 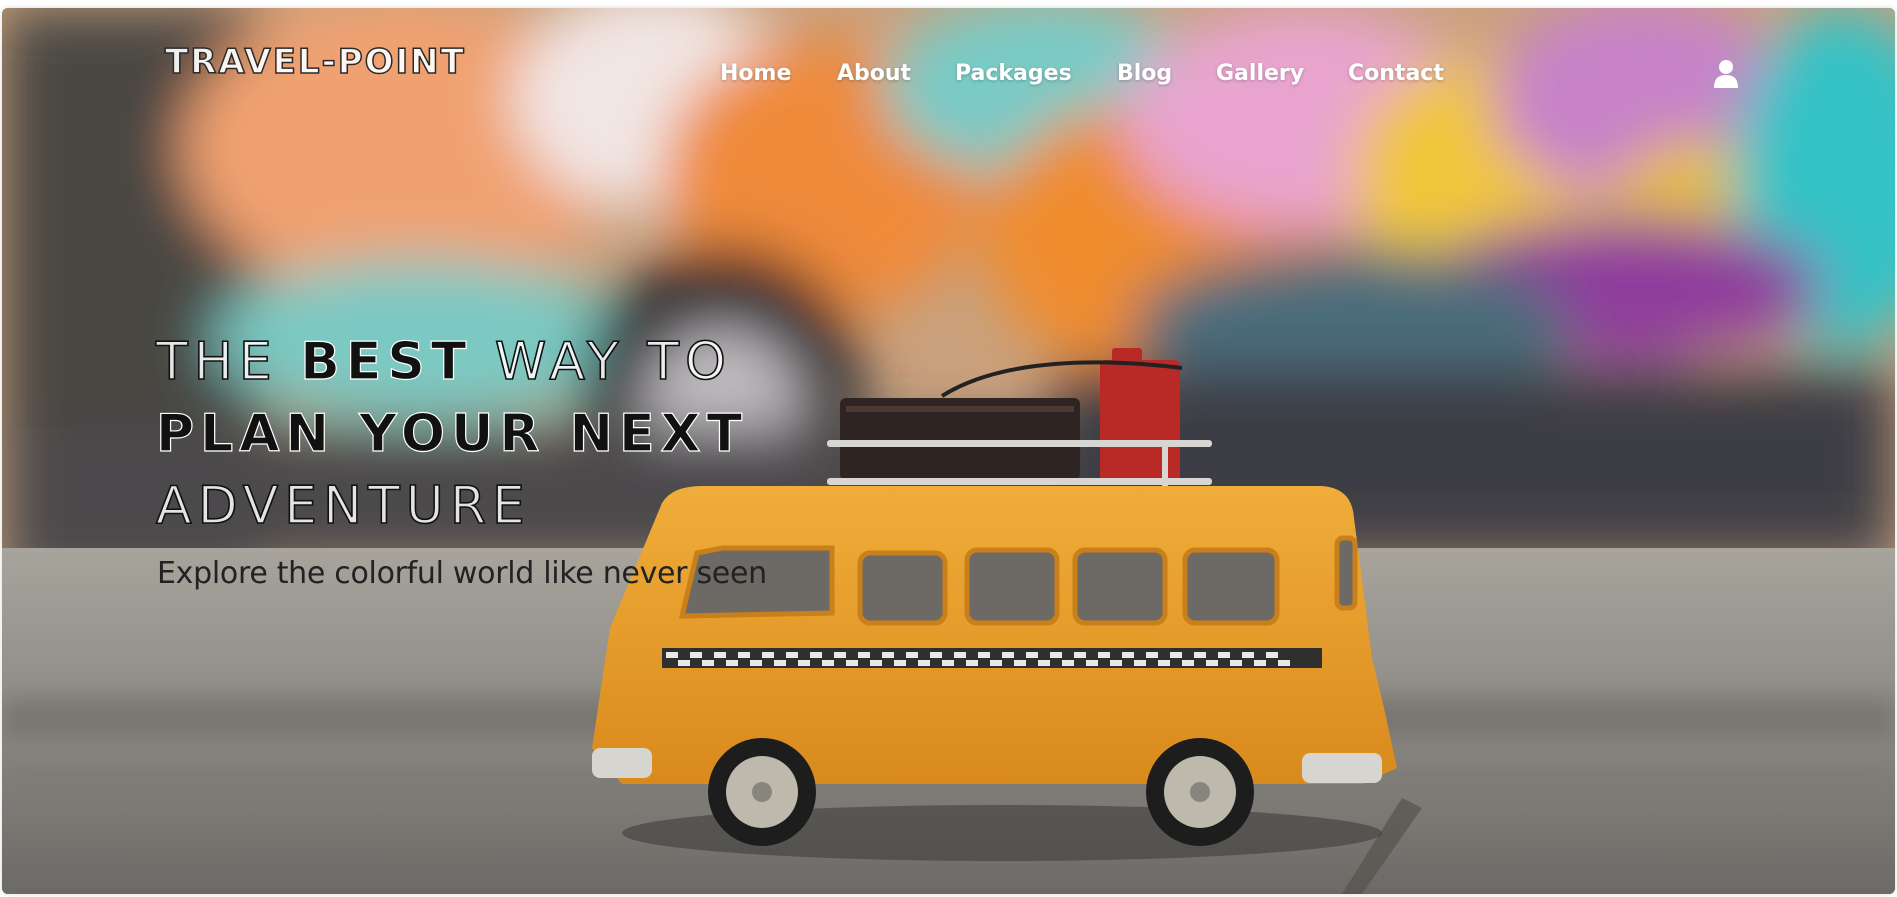 I want to click on nav-link-about: About, so click(x=874, y=73).